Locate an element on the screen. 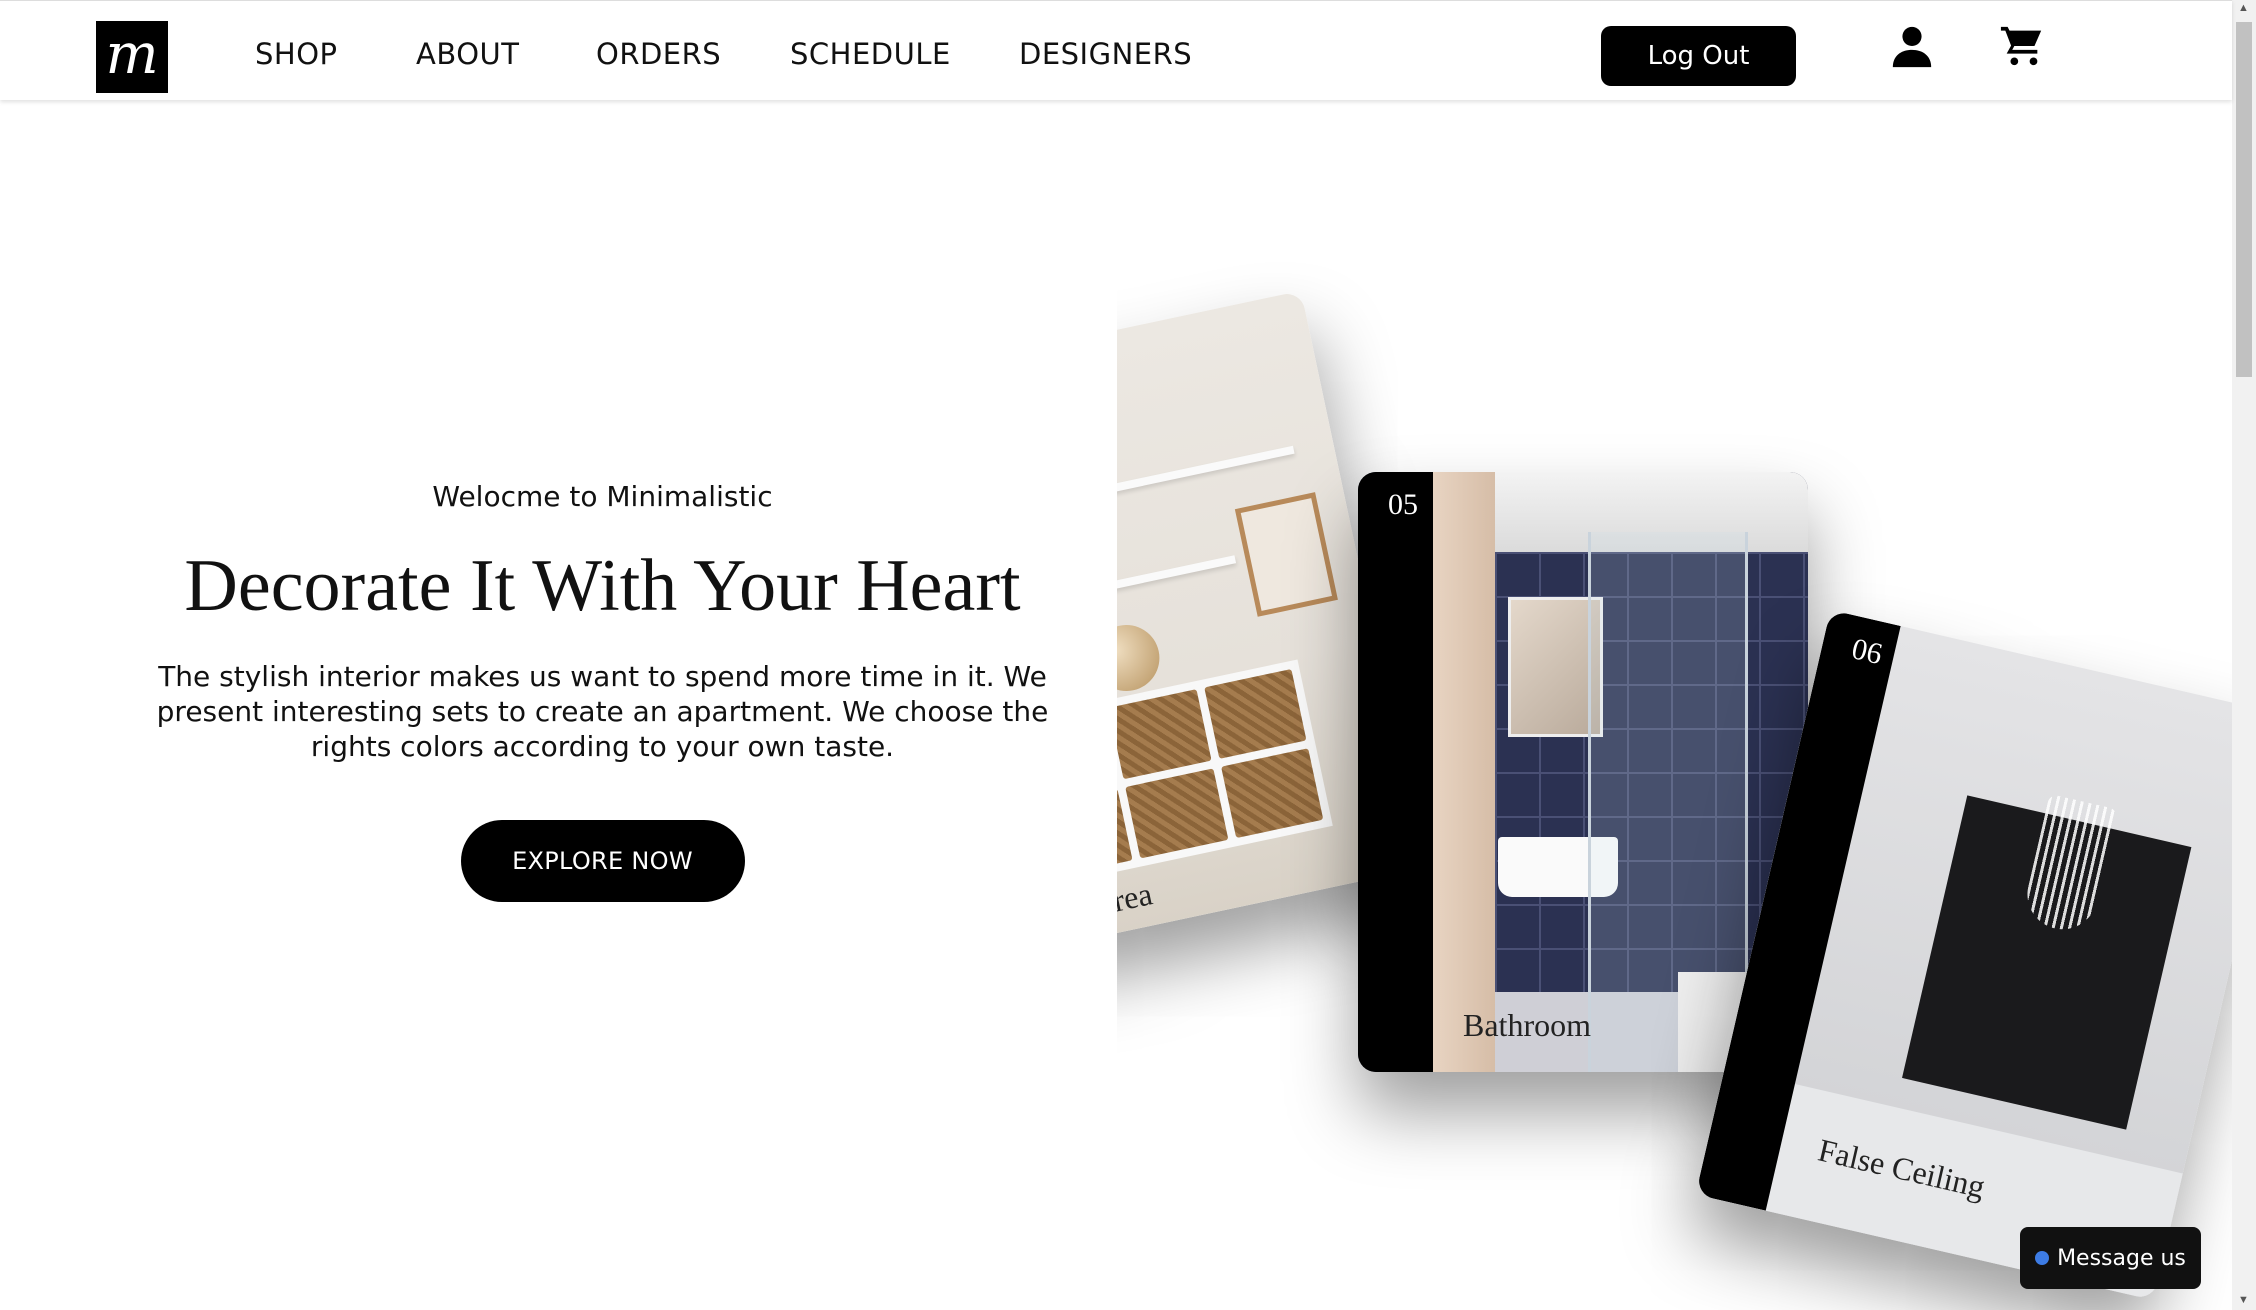 The image size is (2256, 1310). scroll-down-arrow-icon: ▼ is located at coordinates (2243, 1300).